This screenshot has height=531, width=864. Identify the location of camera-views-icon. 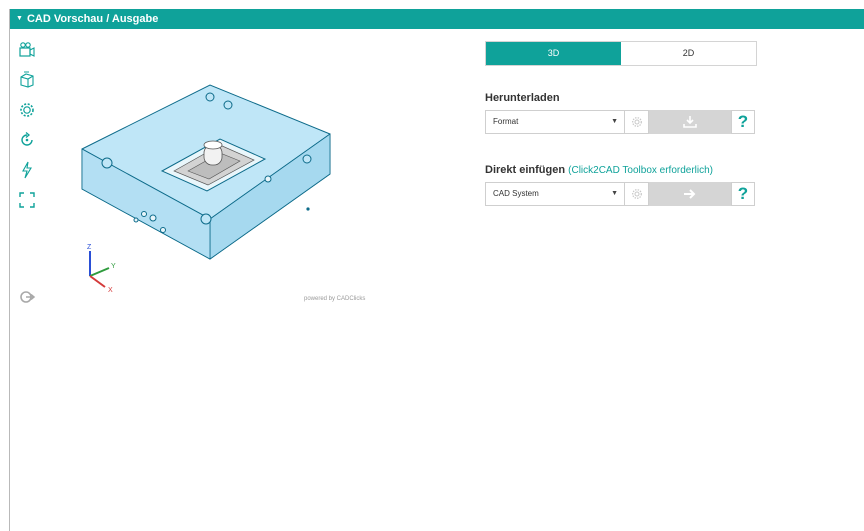
(27, 50).